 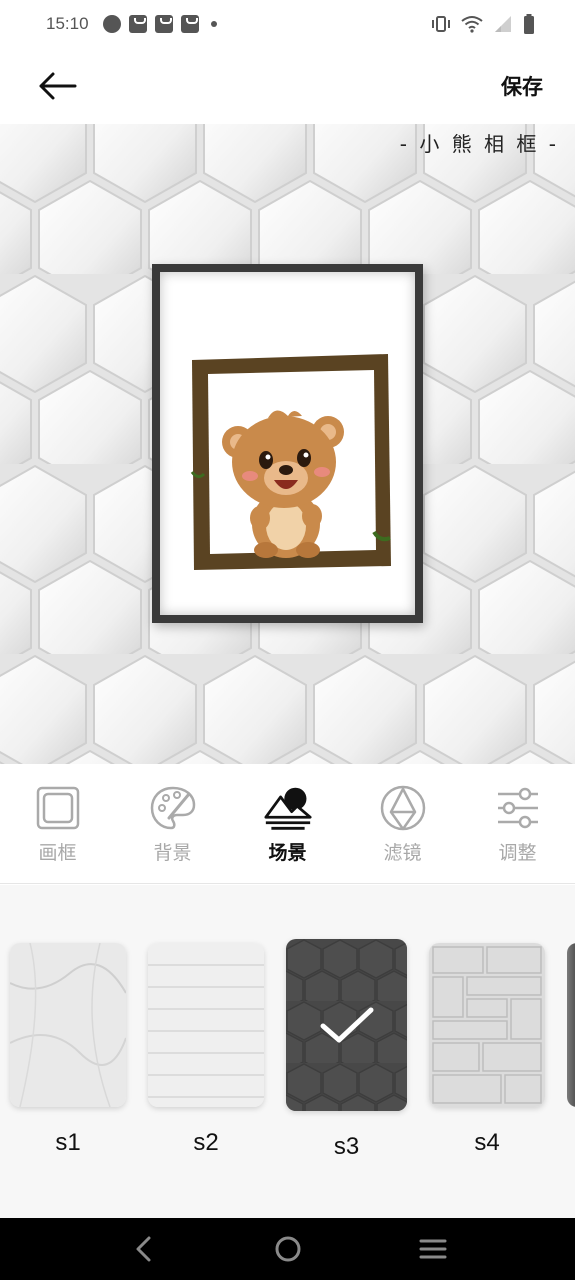 I want to click on scene-item-s2: s2, so click(x=206, y=1052).